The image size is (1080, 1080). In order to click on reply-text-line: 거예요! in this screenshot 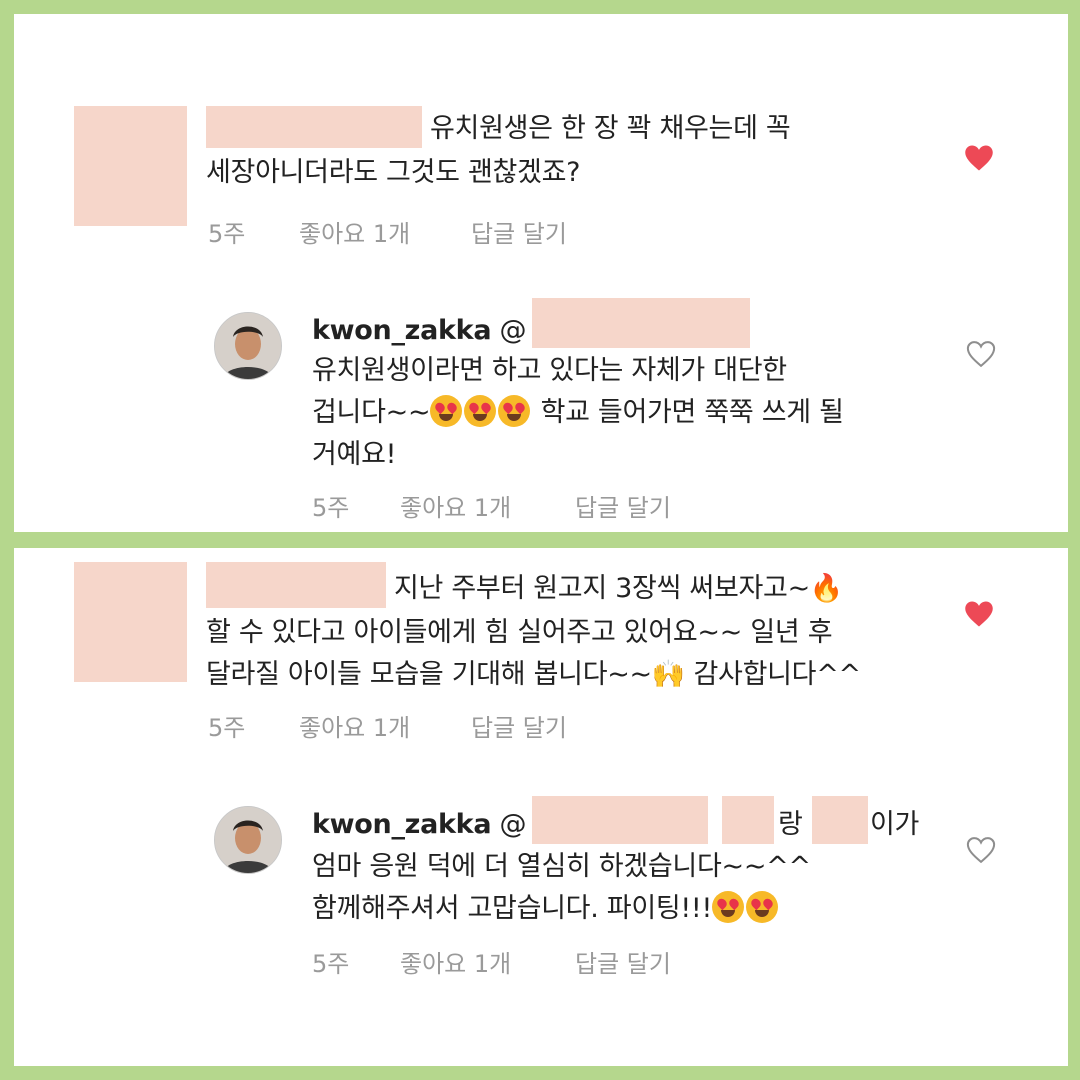, I will do `click(354, 454)`.